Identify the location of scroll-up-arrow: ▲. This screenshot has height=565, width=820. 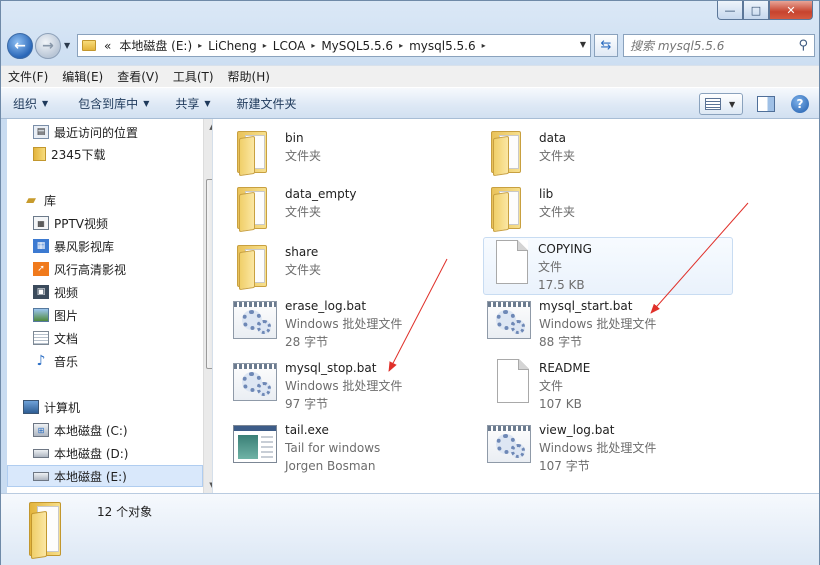
(208, 127).